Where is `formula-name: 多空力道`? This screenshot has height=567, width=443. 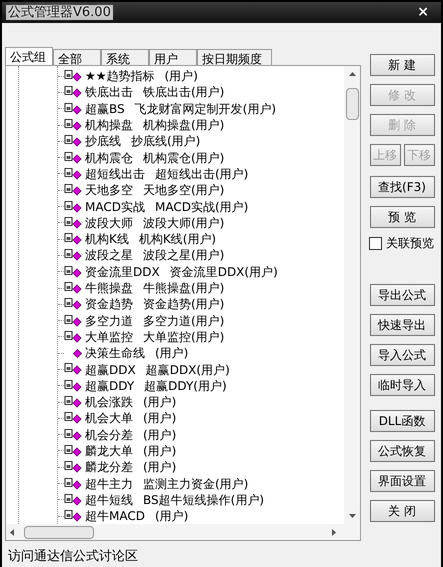 formula-name: 多空力道 is located at coordinates (109, 321).